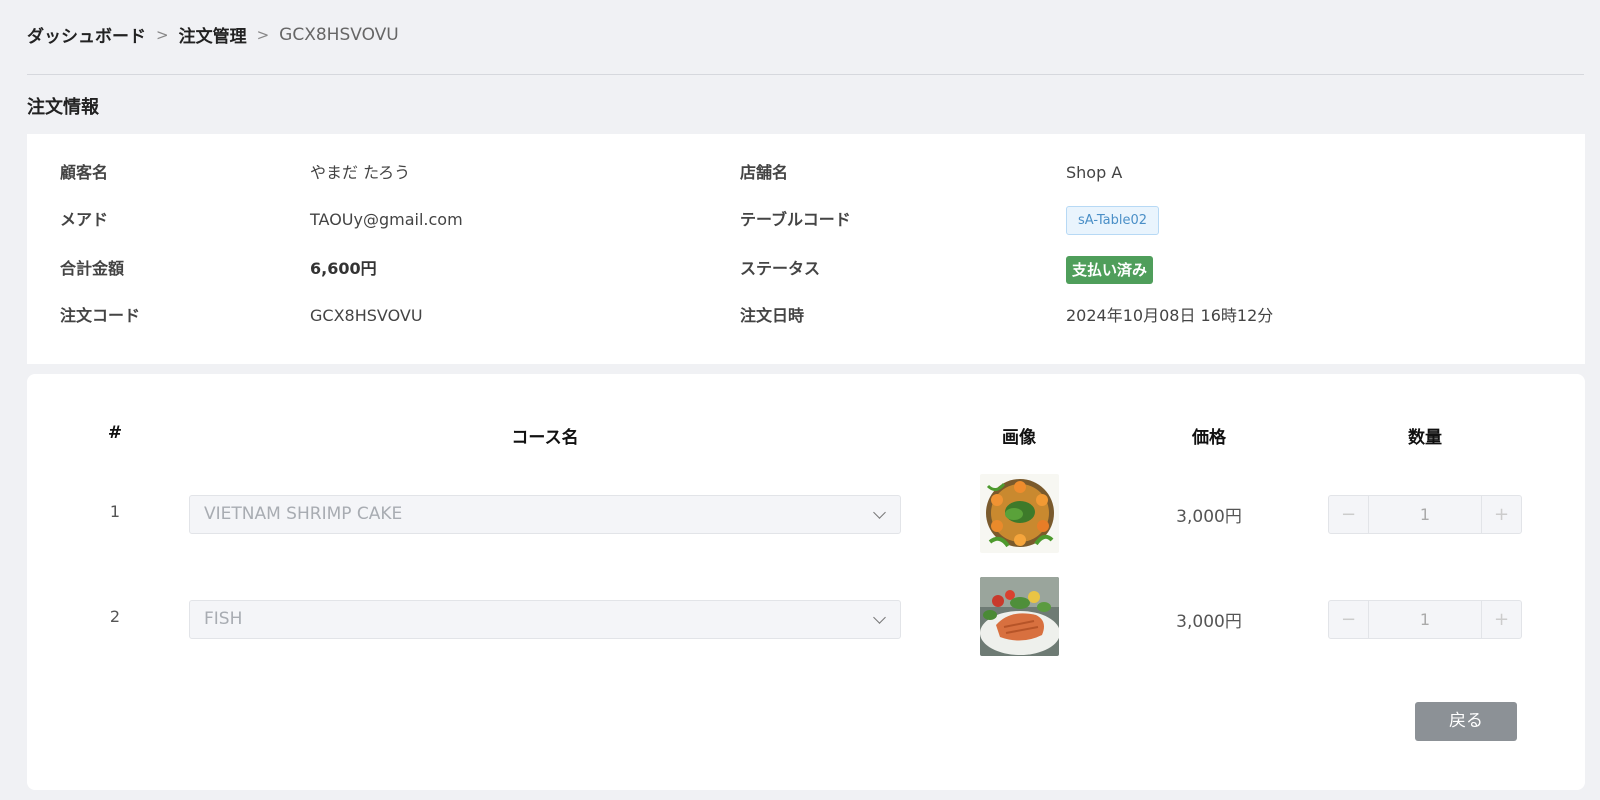 This screenshot has width=1600, height=800. I want to click on column-header-quantity: 数量, so click(1425, 438).